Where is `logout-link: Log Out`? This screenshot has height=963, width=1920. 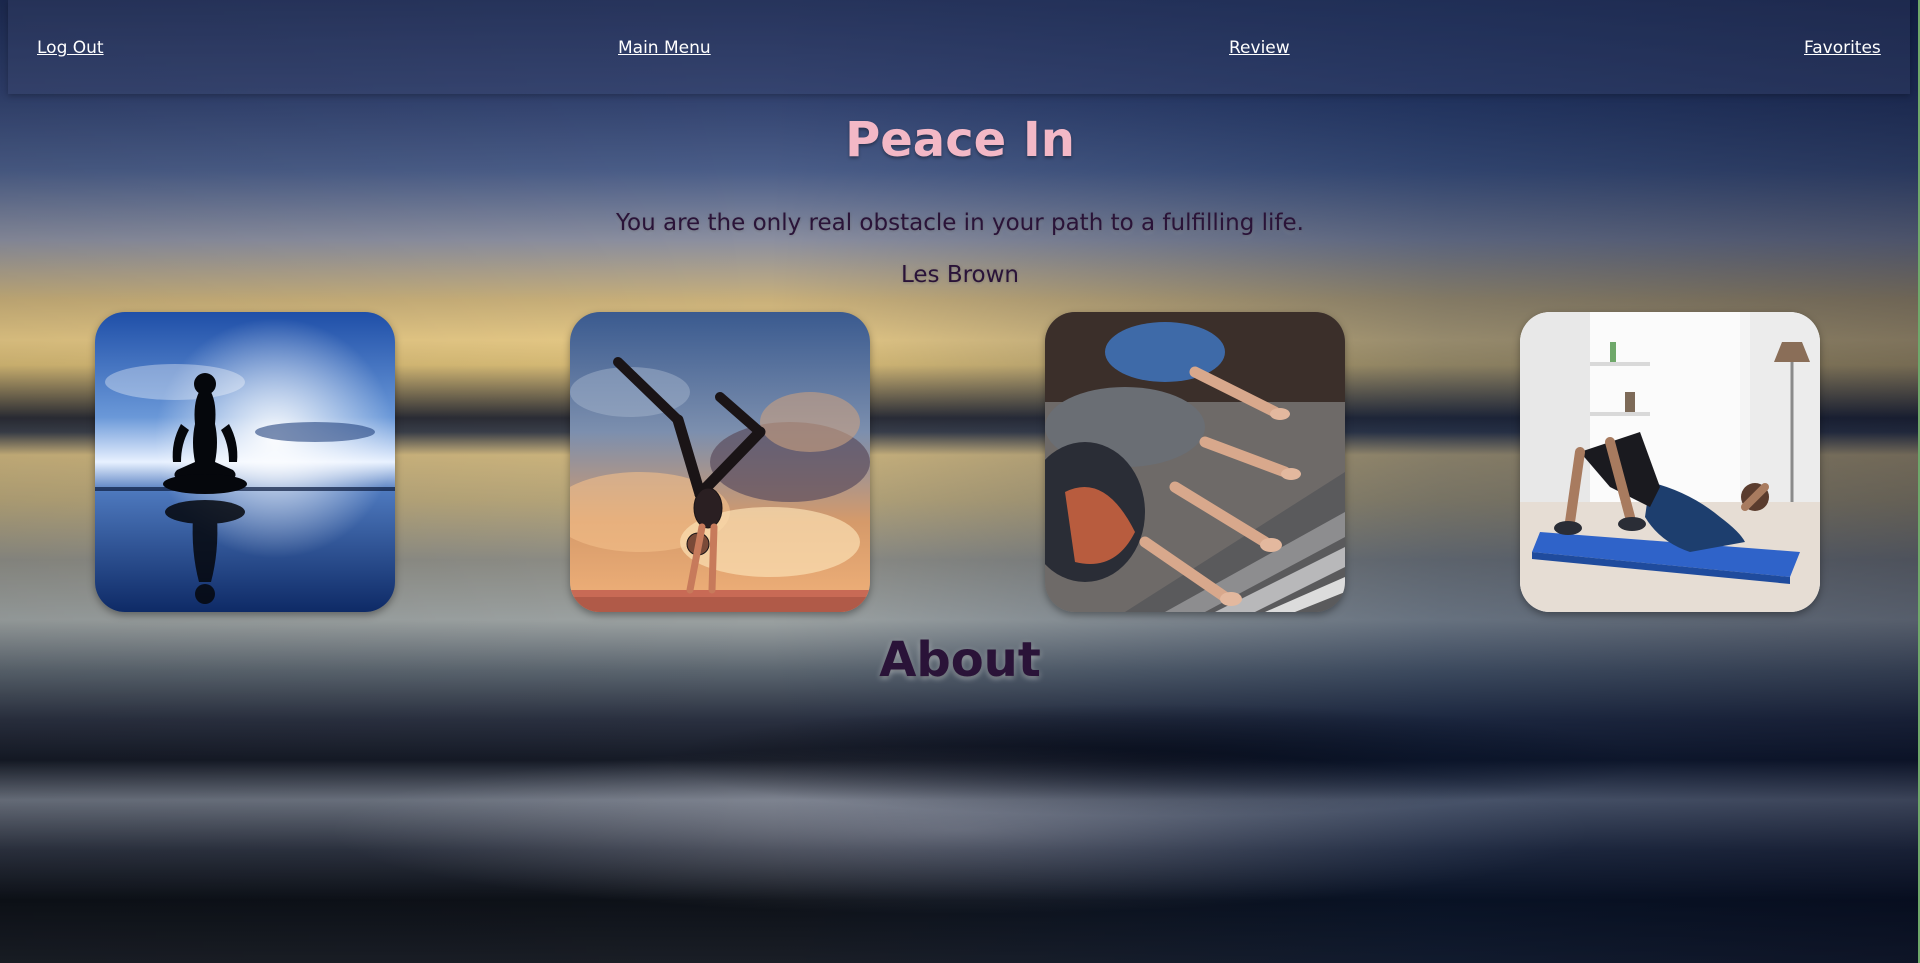 logout-link: Log Out is located at coordinates (70, 48).